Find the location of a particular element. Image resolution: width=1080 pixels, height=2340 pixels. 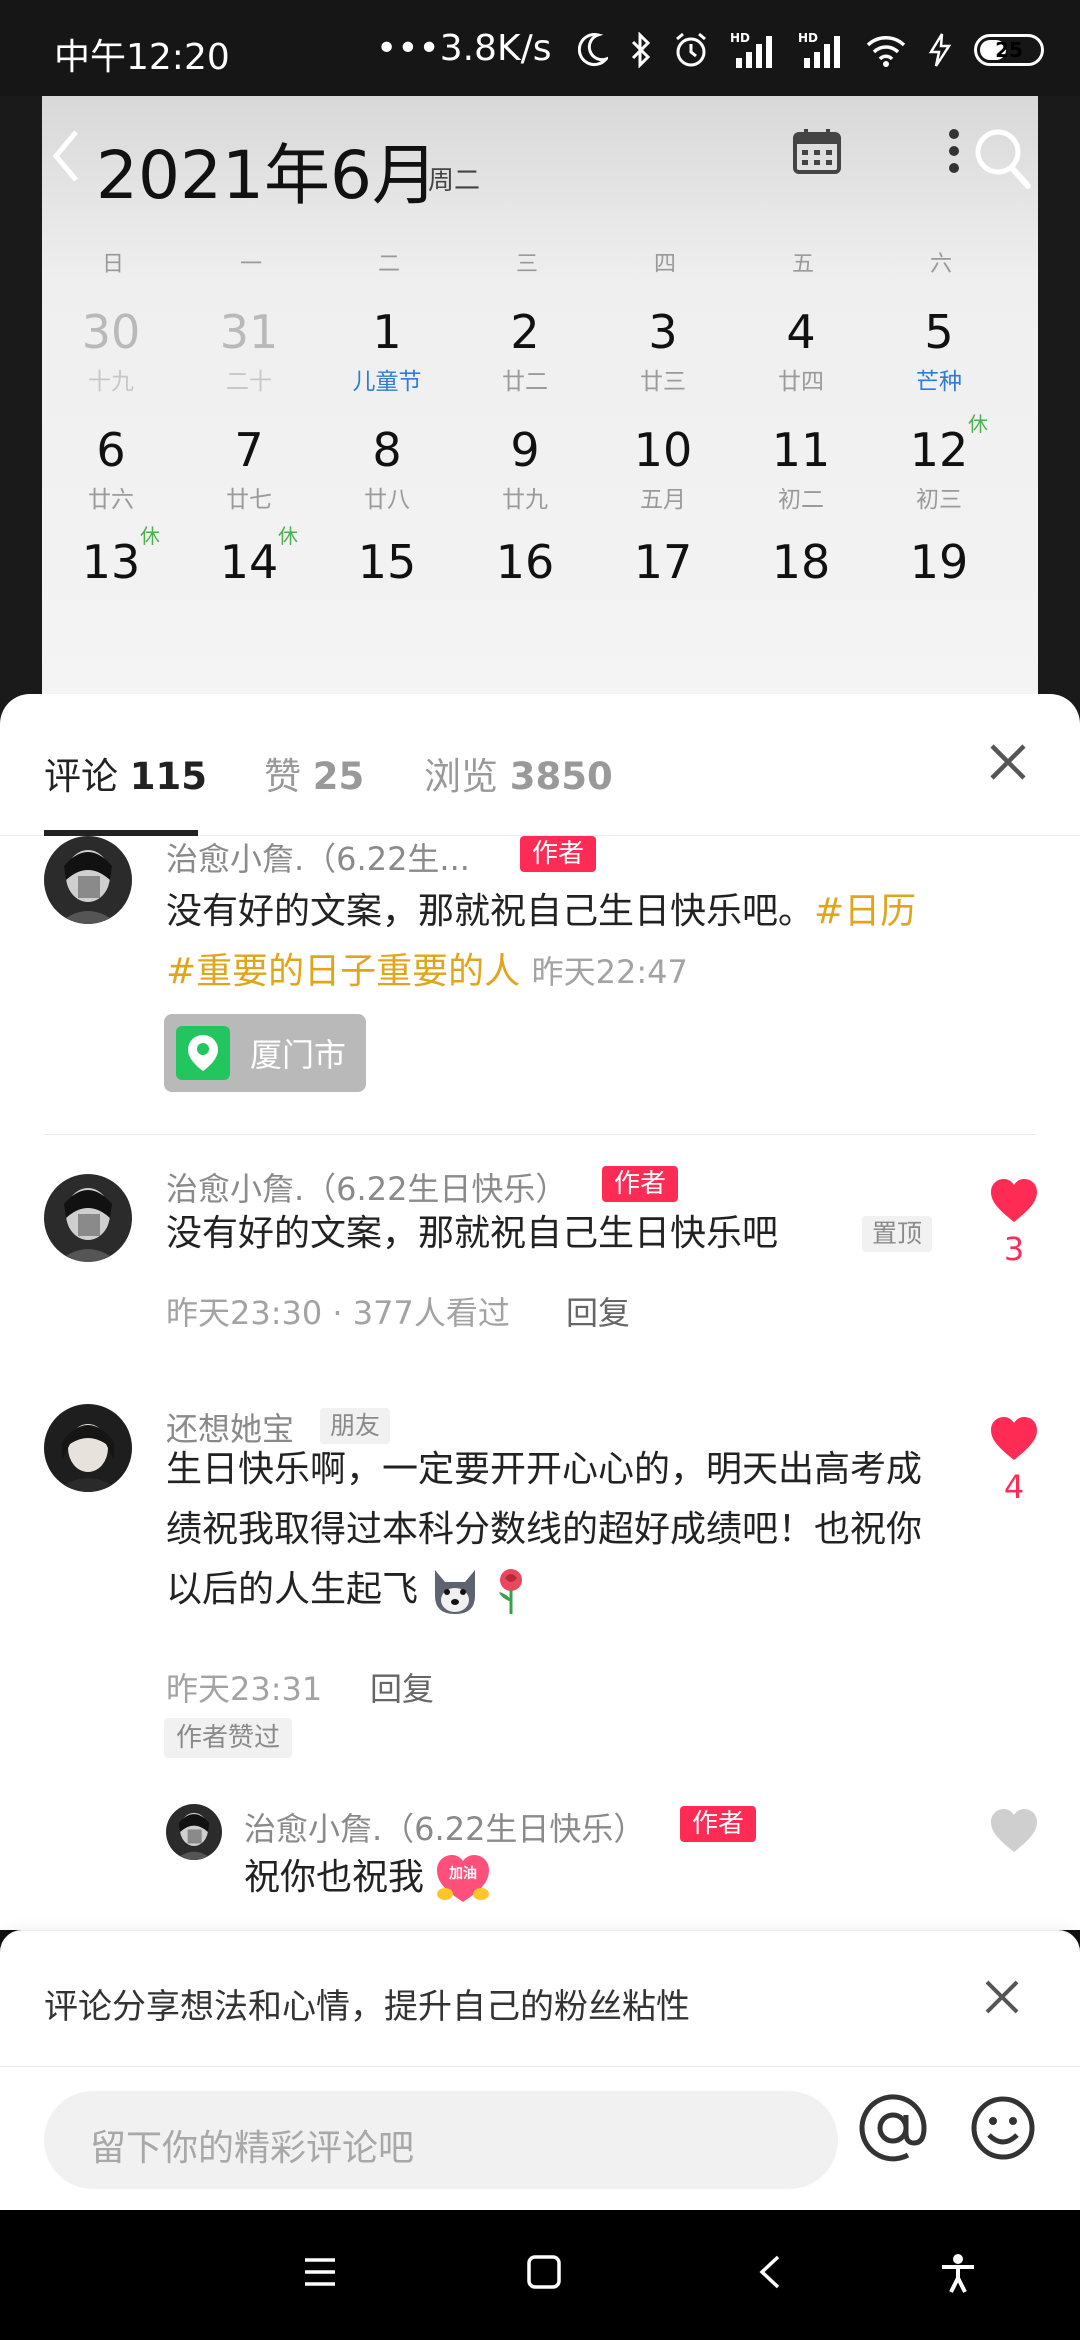

day-number: 17 is located at coordinates (663, 562).